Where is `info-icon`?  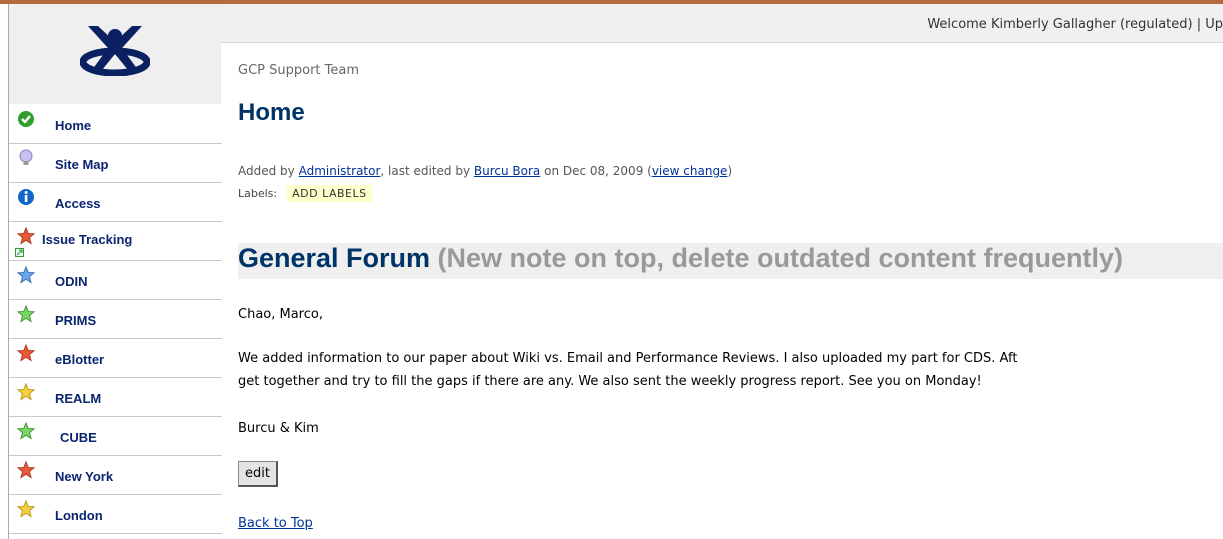 info-icon is located at coordinates (26, 197).